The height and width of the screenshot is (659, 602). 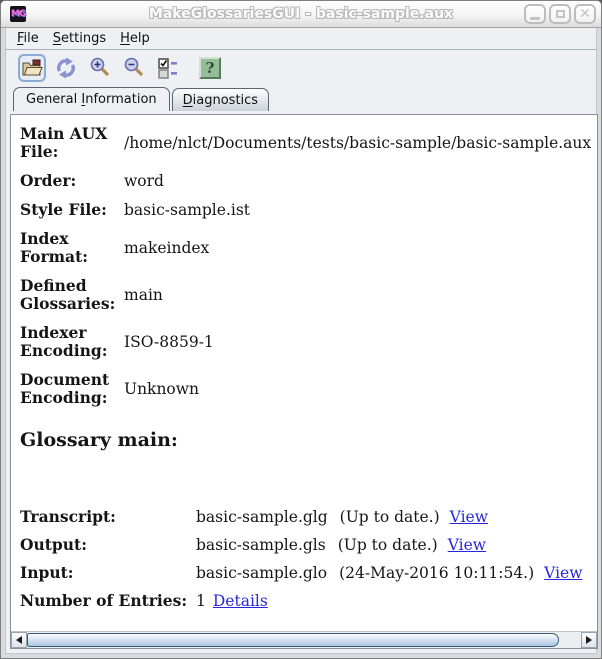 What do you see at coordinates (64, 341) in the screenshot?
I see `field-label: Indexer Encoding:` at bounding box center [64, 341].